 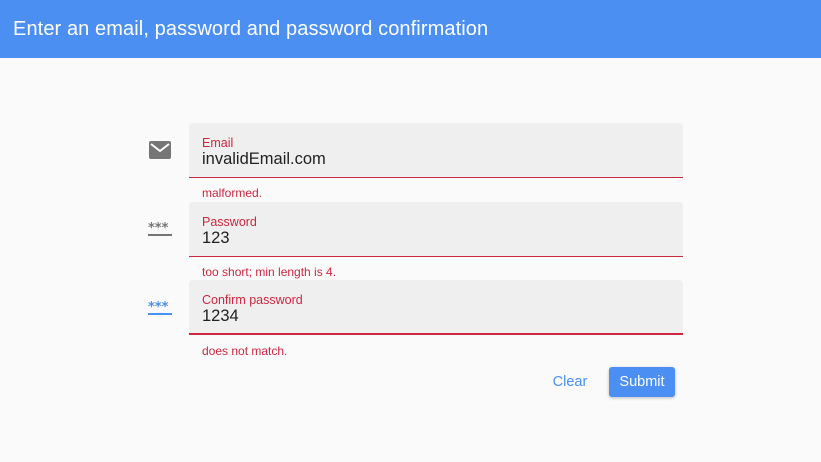 What do you see at coordinates (436, 307) in the screenshot?
I see `confirm-password-field: Confirm password 1234` at bounding box center [436, 307].